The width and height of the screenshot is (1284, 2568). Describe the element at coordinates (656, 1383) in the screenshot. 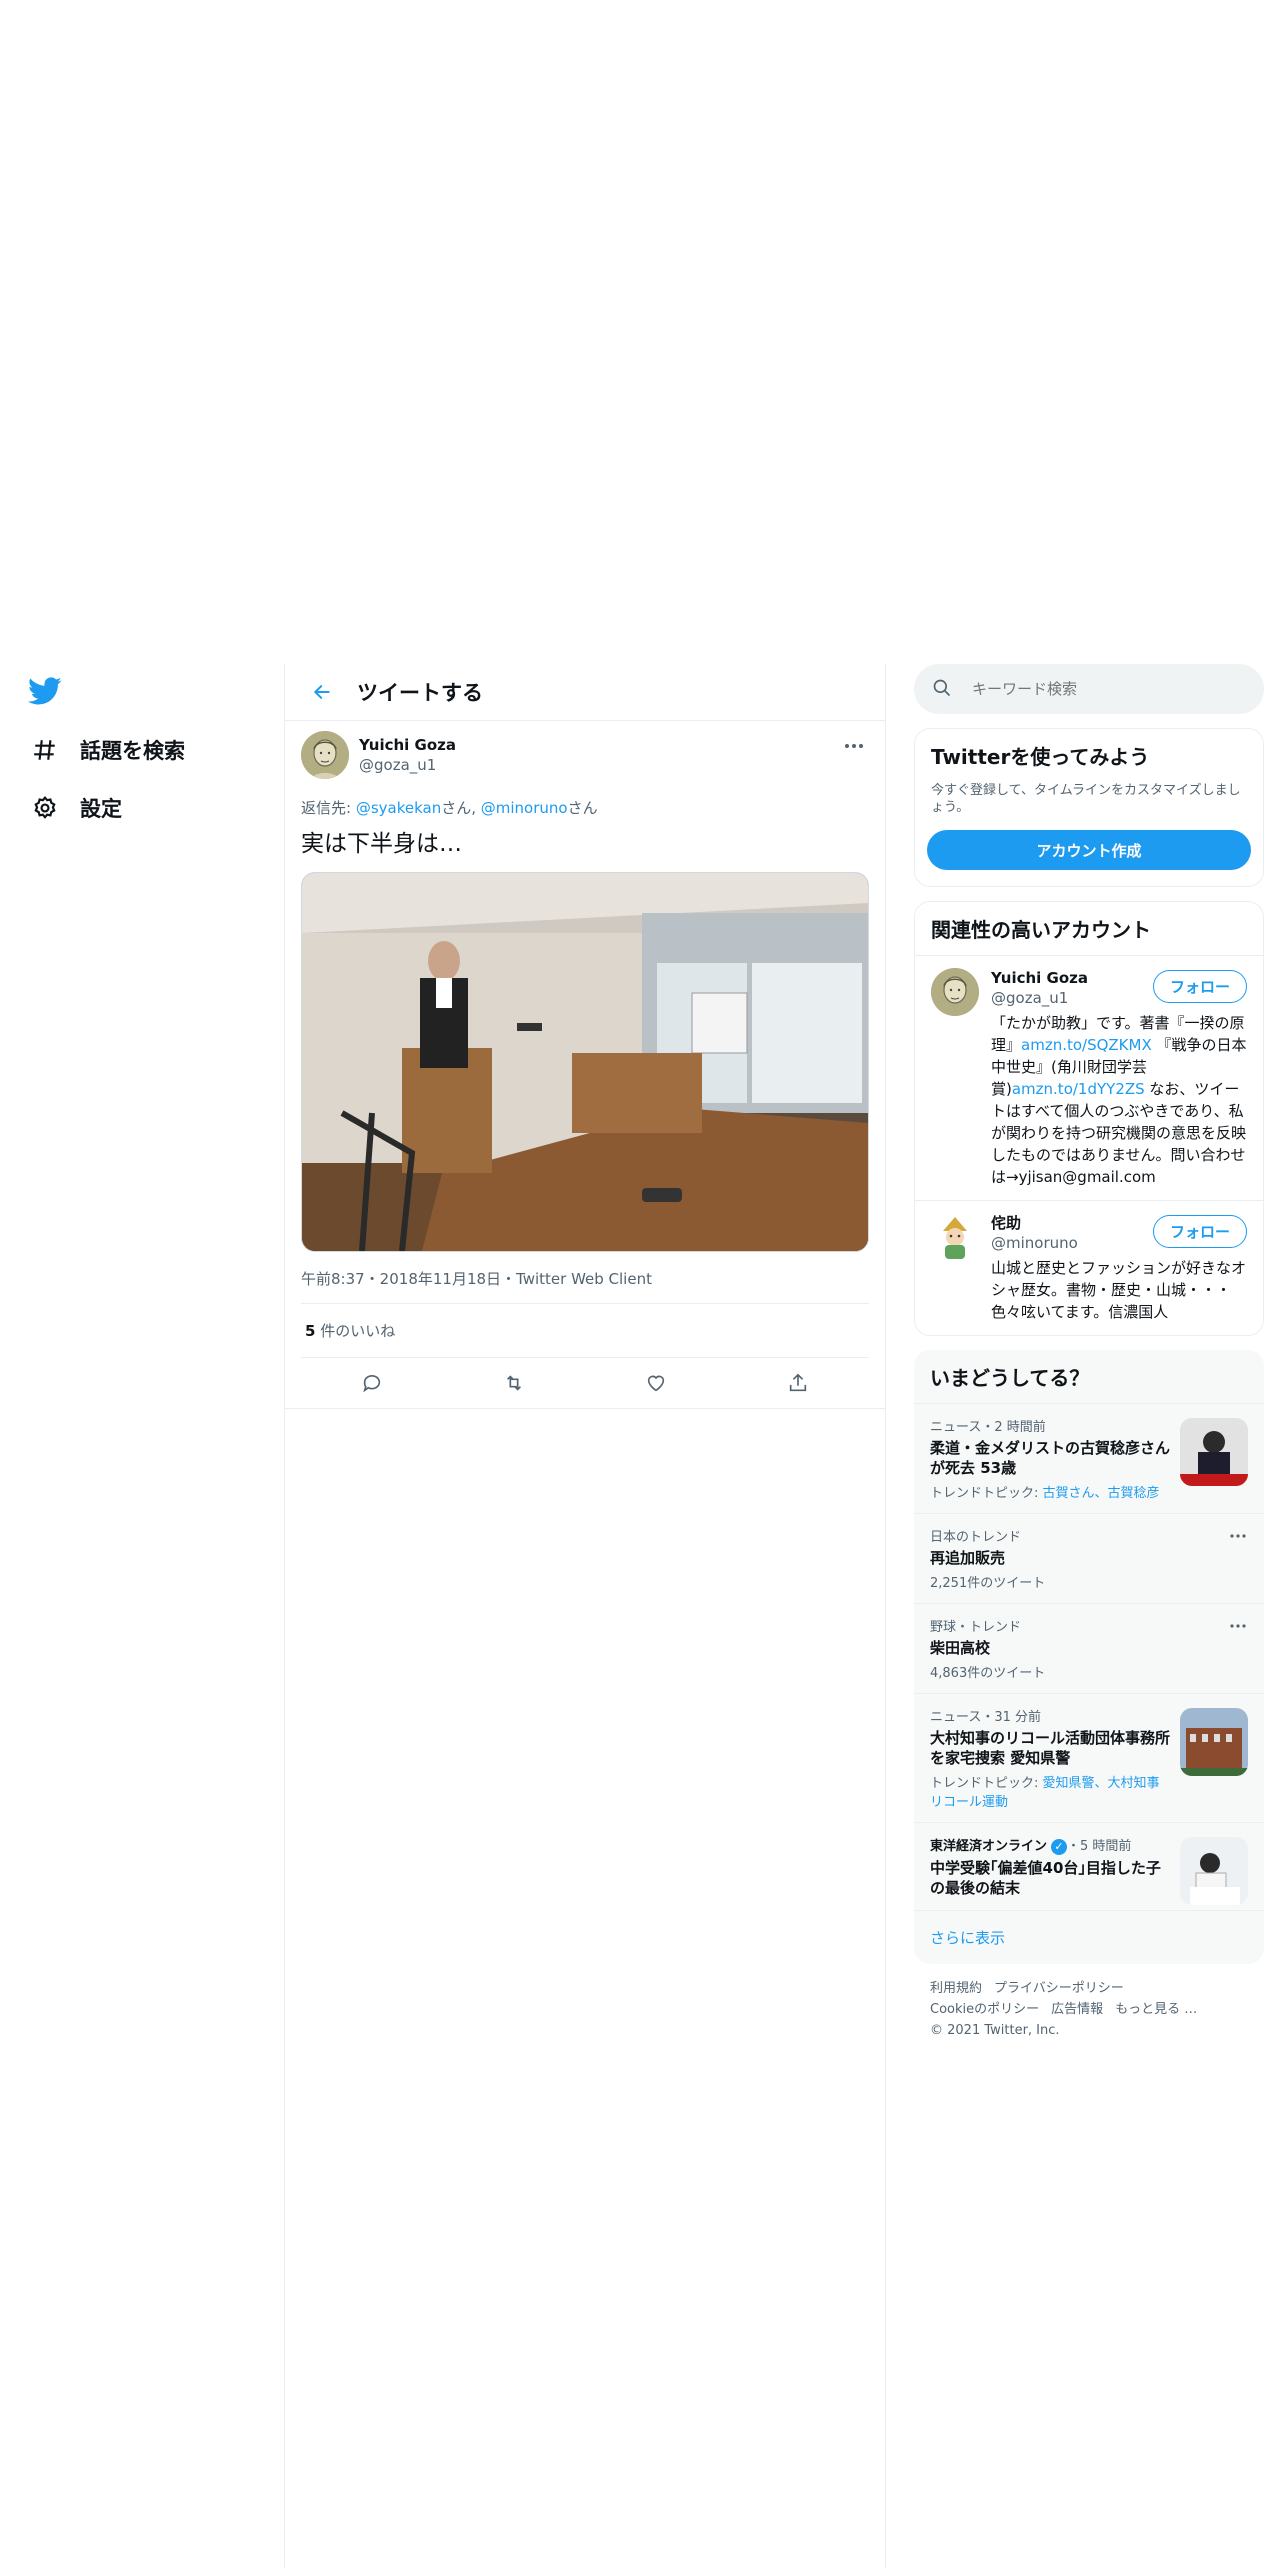

I see `like-heart-icon` at that location.